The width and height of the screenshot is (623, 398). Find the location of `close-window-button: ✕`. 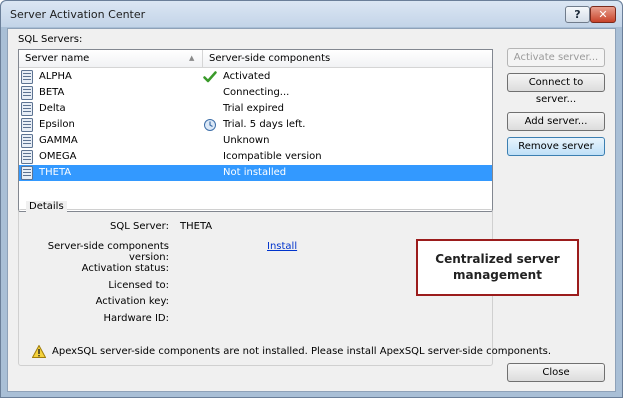

close-window-button: ✕ is located at coordinates (603, 14).